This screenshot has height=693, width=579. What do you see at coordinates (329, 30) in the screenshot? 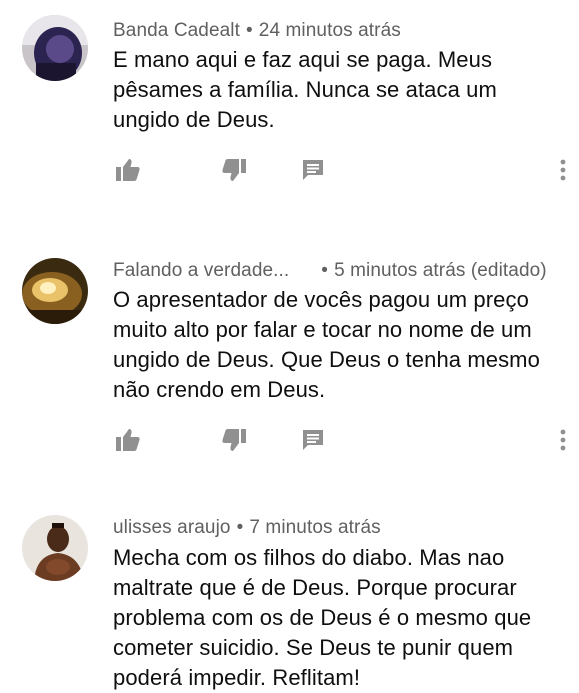
I see `comment-time: 24 minutos atrás` at bounding box center [329, 30].